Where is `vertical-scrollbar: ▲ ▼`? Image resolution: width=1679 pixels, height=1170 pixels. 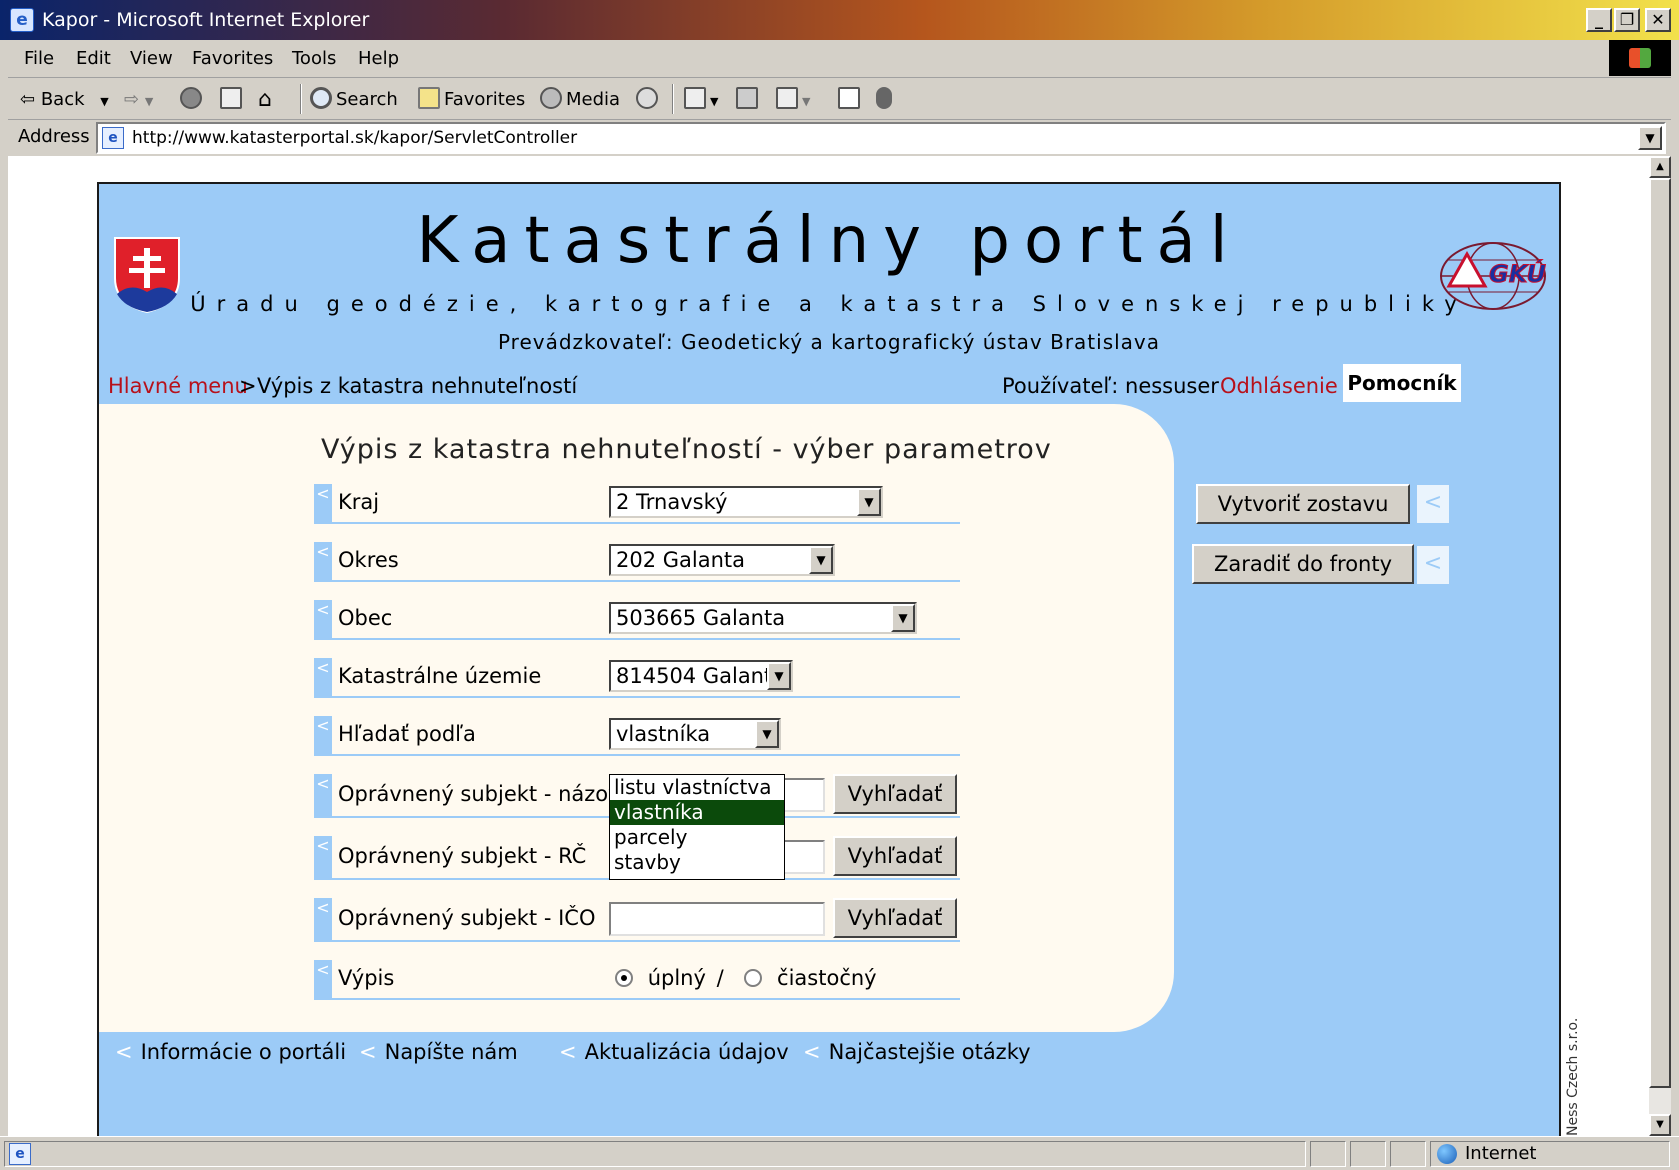 vertical-scrollbar: ▲ ▼ is located at coordinates (1660, 646).